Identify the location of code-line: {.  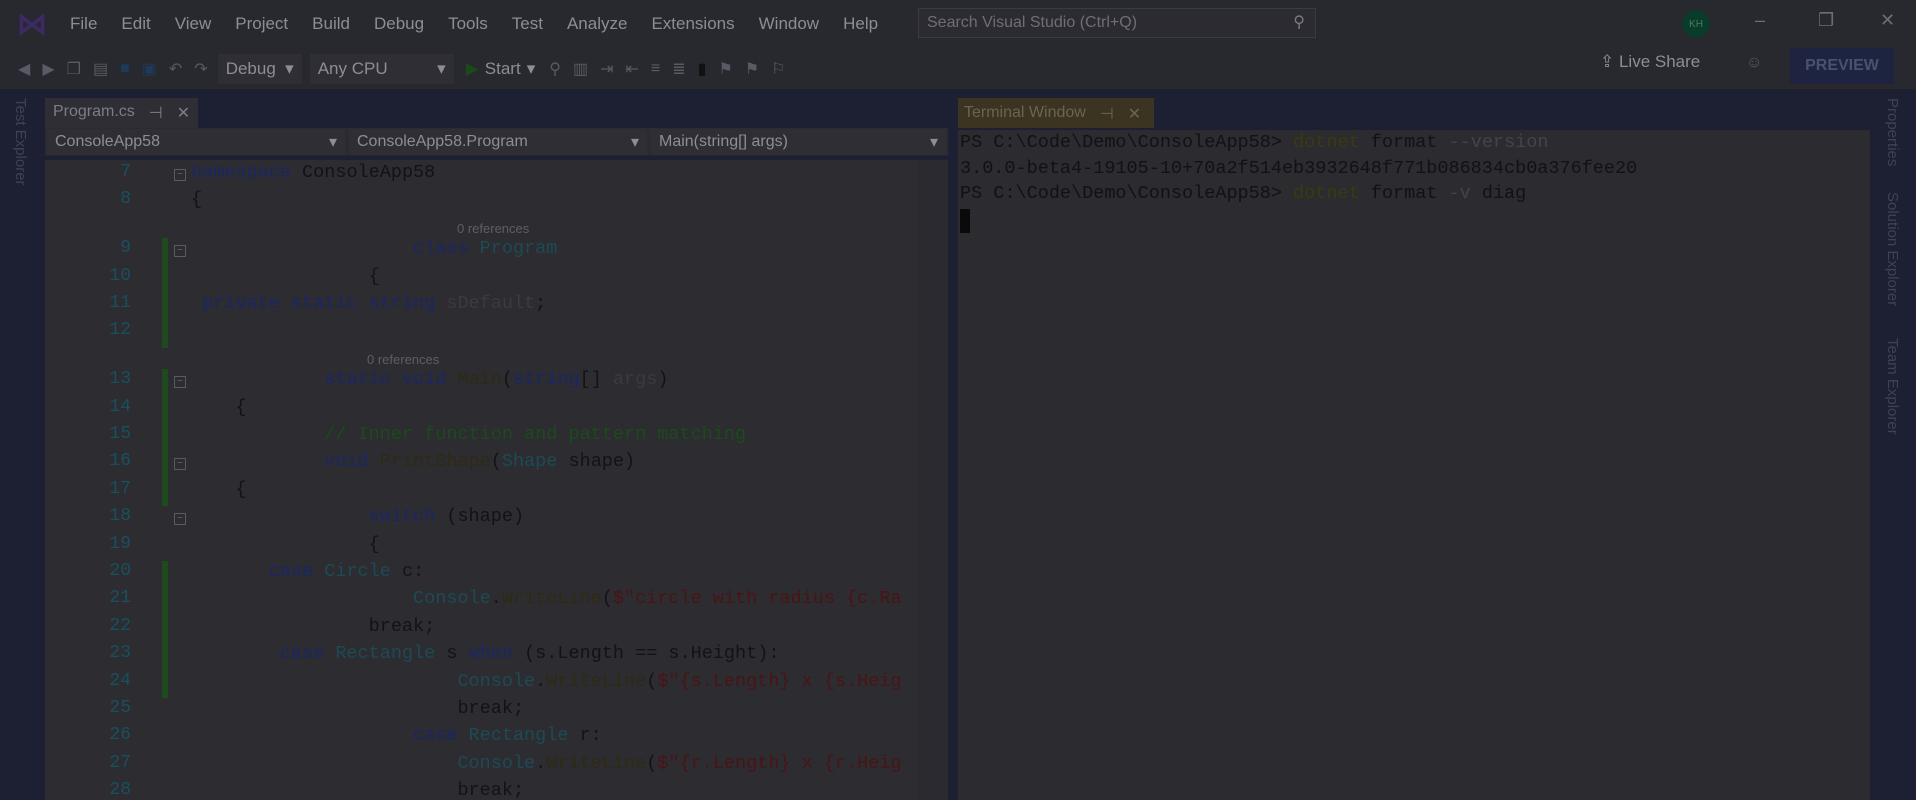
(219, 489).